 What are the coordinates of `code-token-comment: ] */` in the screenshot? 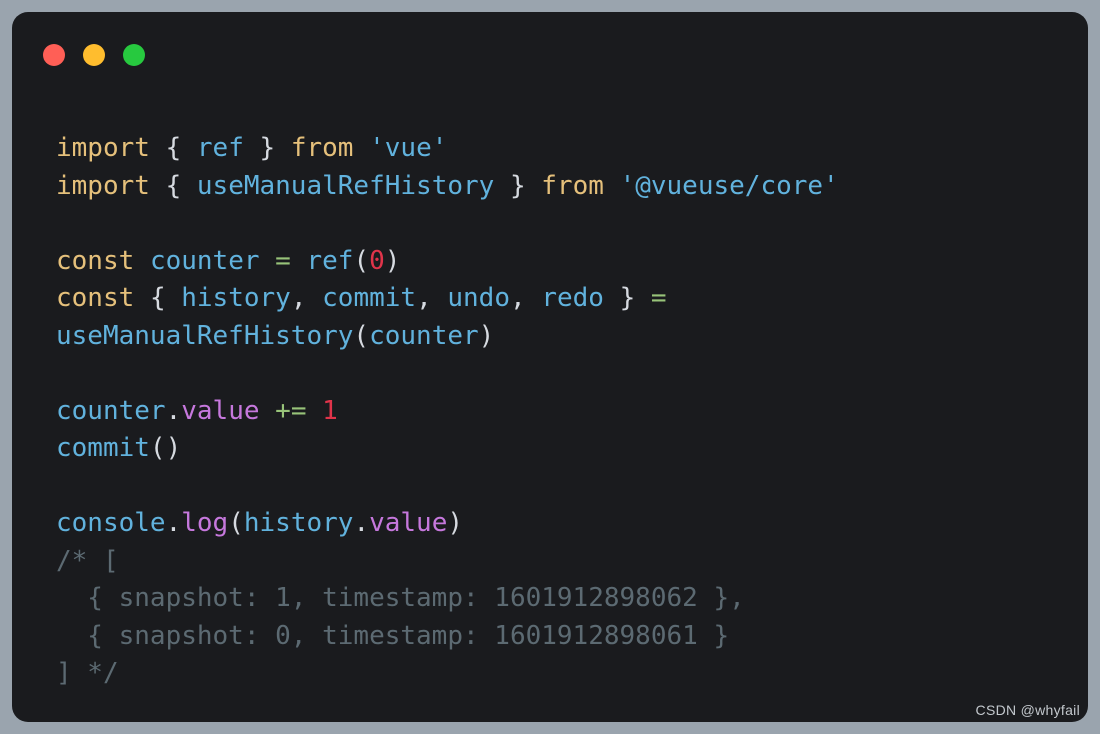 It's located at (87, 673).